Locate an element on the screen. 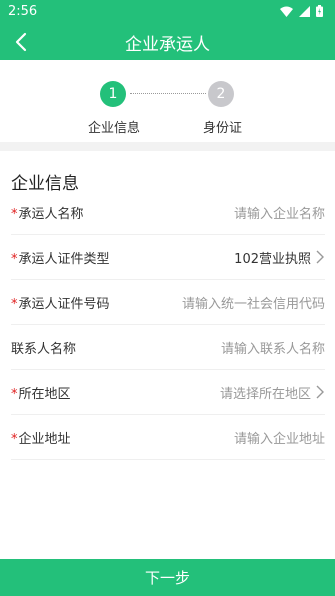  region-field: *所在地区 请选择所在地区 is located at coordinates (168, 392).